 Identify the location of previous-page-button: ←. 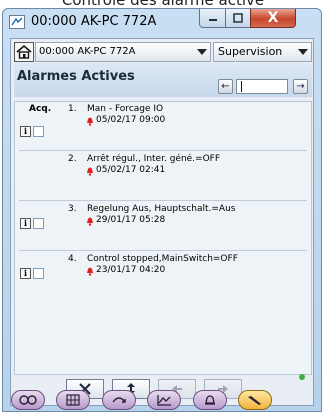
(225, 86).